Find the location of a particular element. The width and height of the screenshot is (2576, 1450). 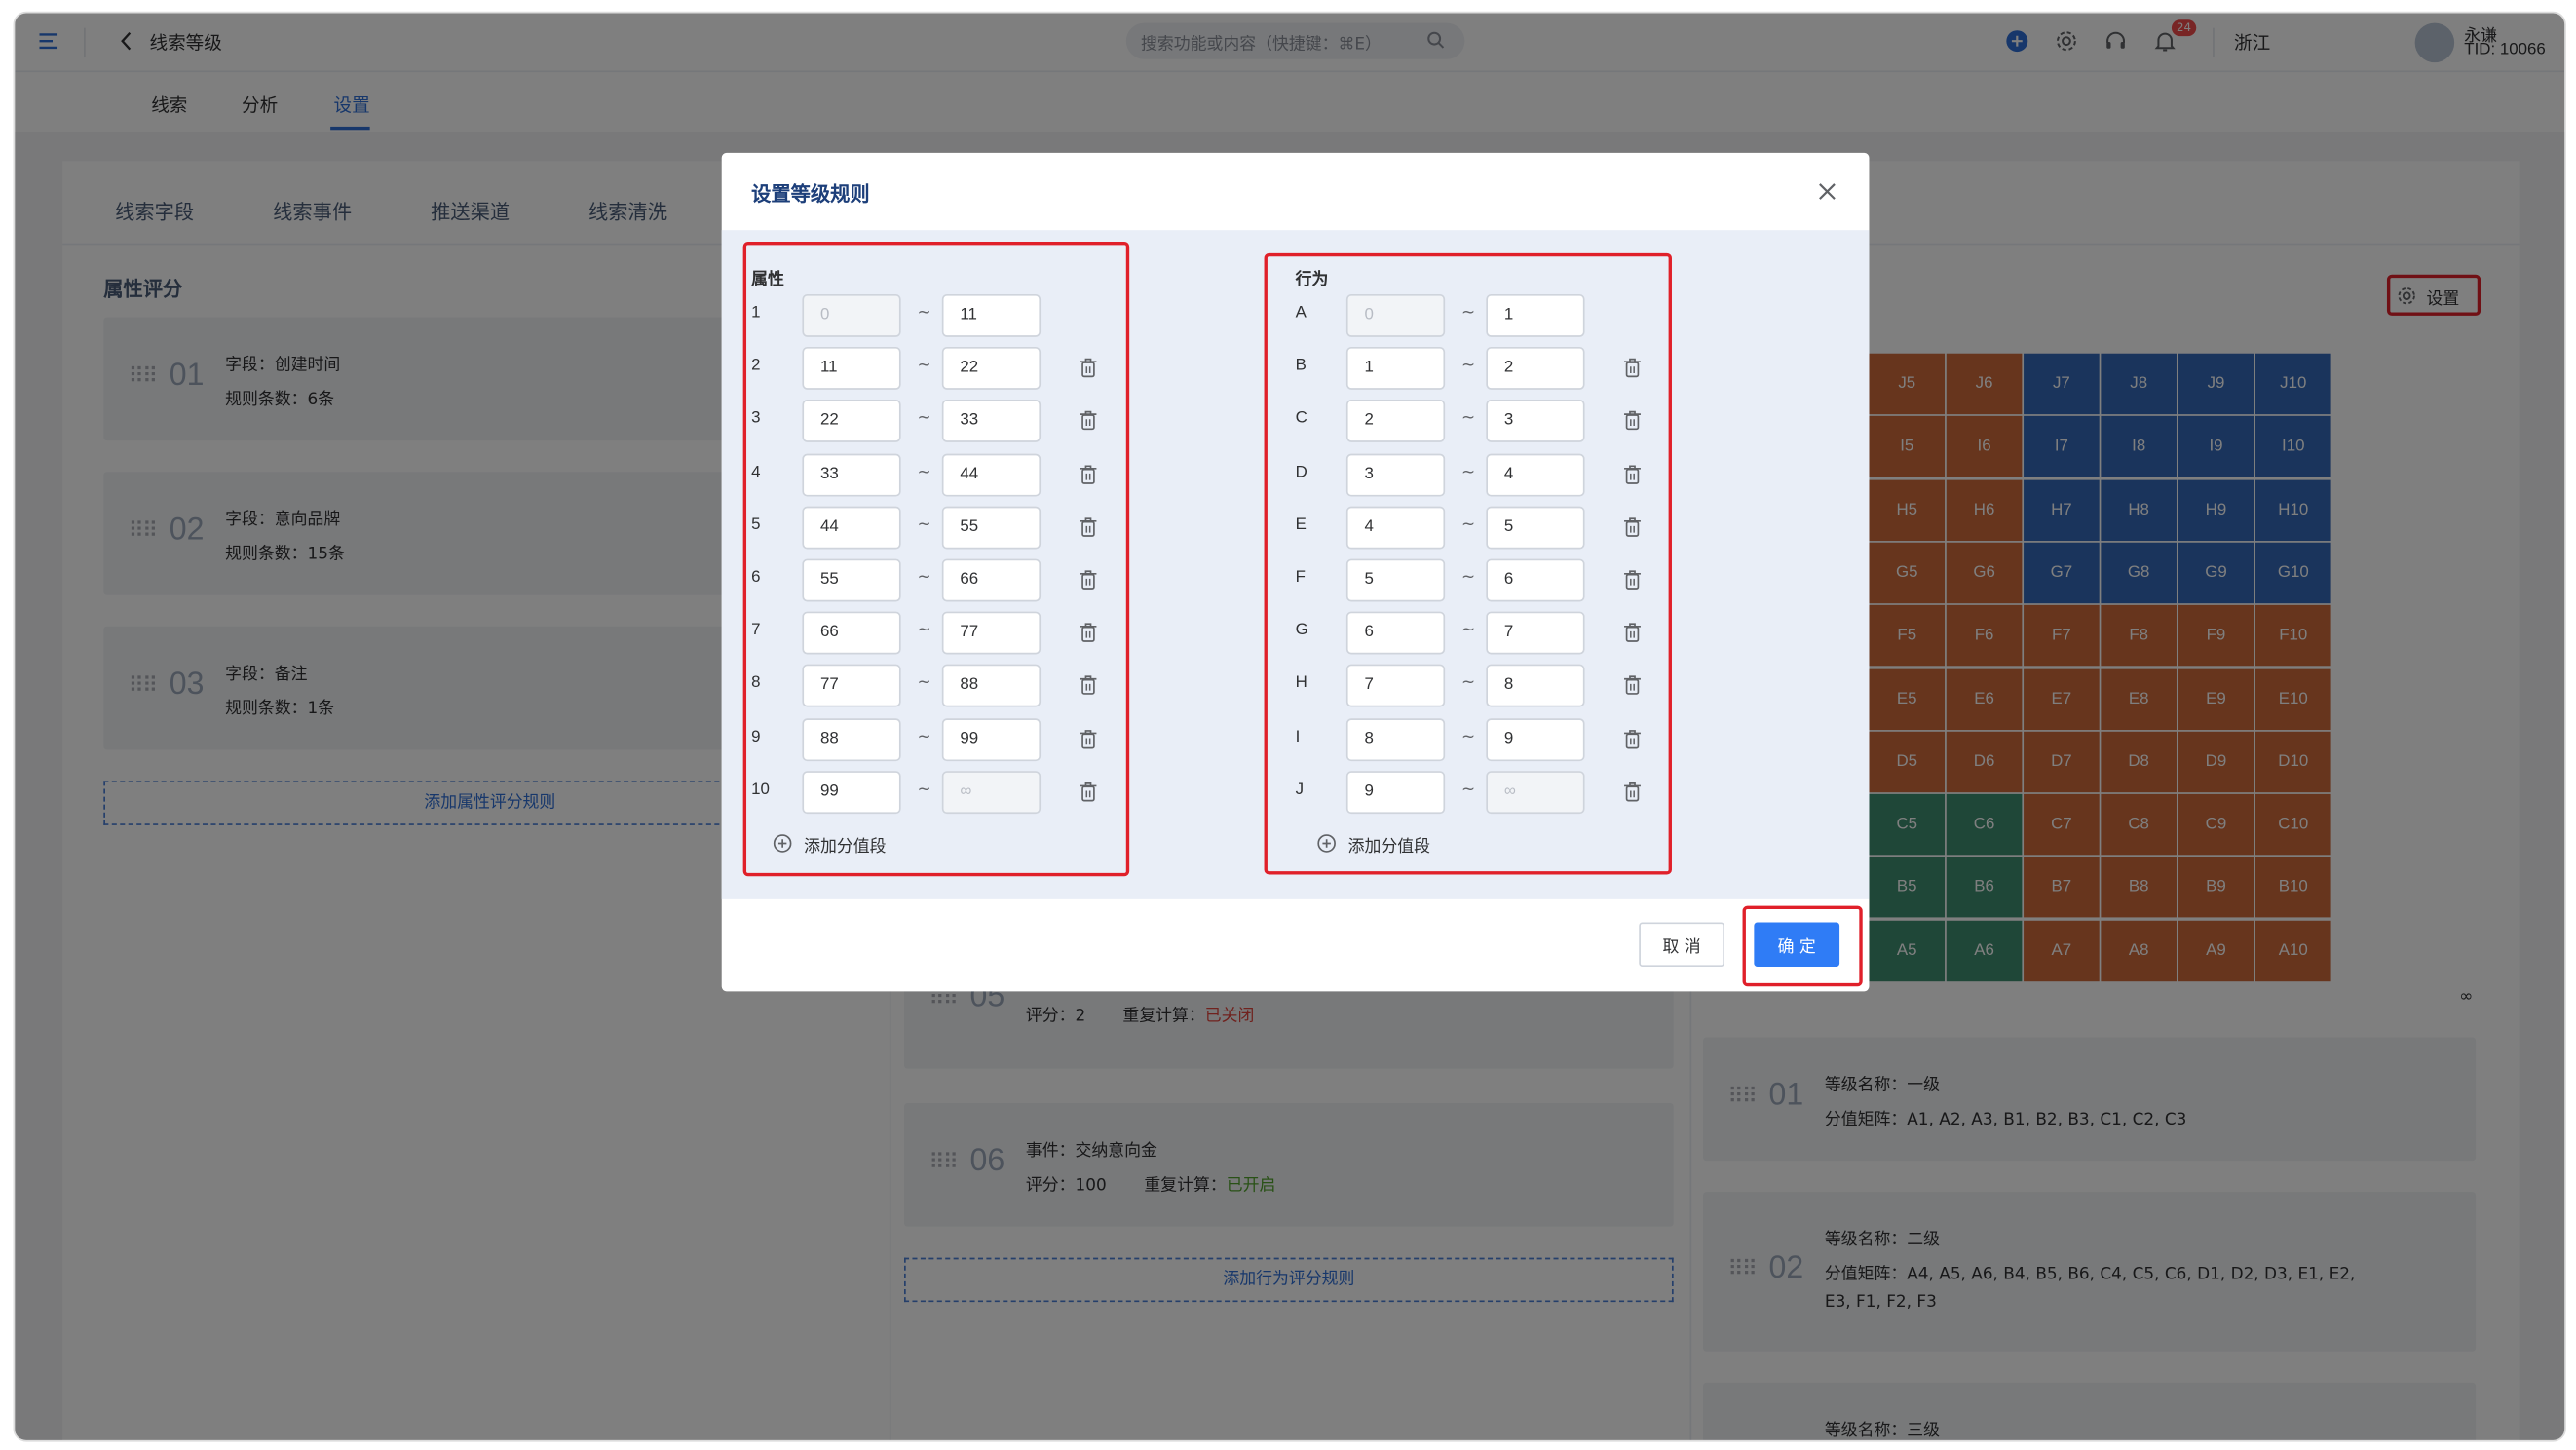

range-row-label: A is located at coordinates (1301, 313).